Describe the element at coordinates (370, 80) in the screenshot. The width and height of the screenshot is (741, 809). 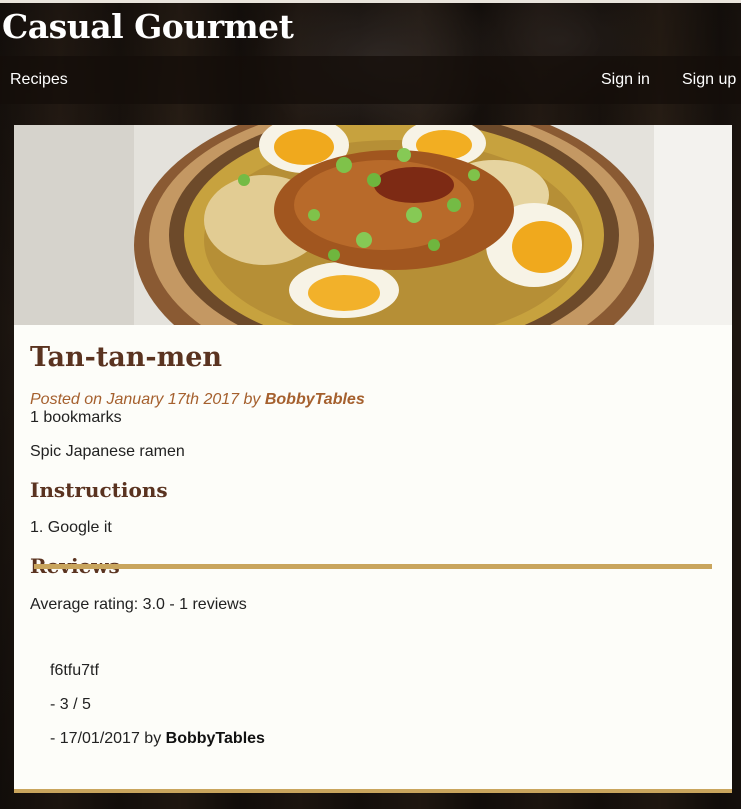
I see `navbar: Recipes Sign in Sign up` at that location.